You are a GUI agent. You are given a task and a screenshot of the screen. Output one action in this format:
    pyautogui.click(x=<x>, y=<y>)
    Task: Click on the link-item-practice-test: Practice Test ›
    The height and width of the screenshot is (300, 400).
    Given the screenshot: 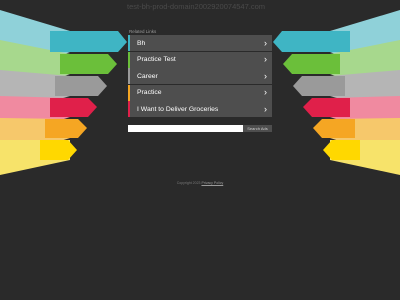 What is the action you would take?
    pyautogui.click(x=200, y=59)
    